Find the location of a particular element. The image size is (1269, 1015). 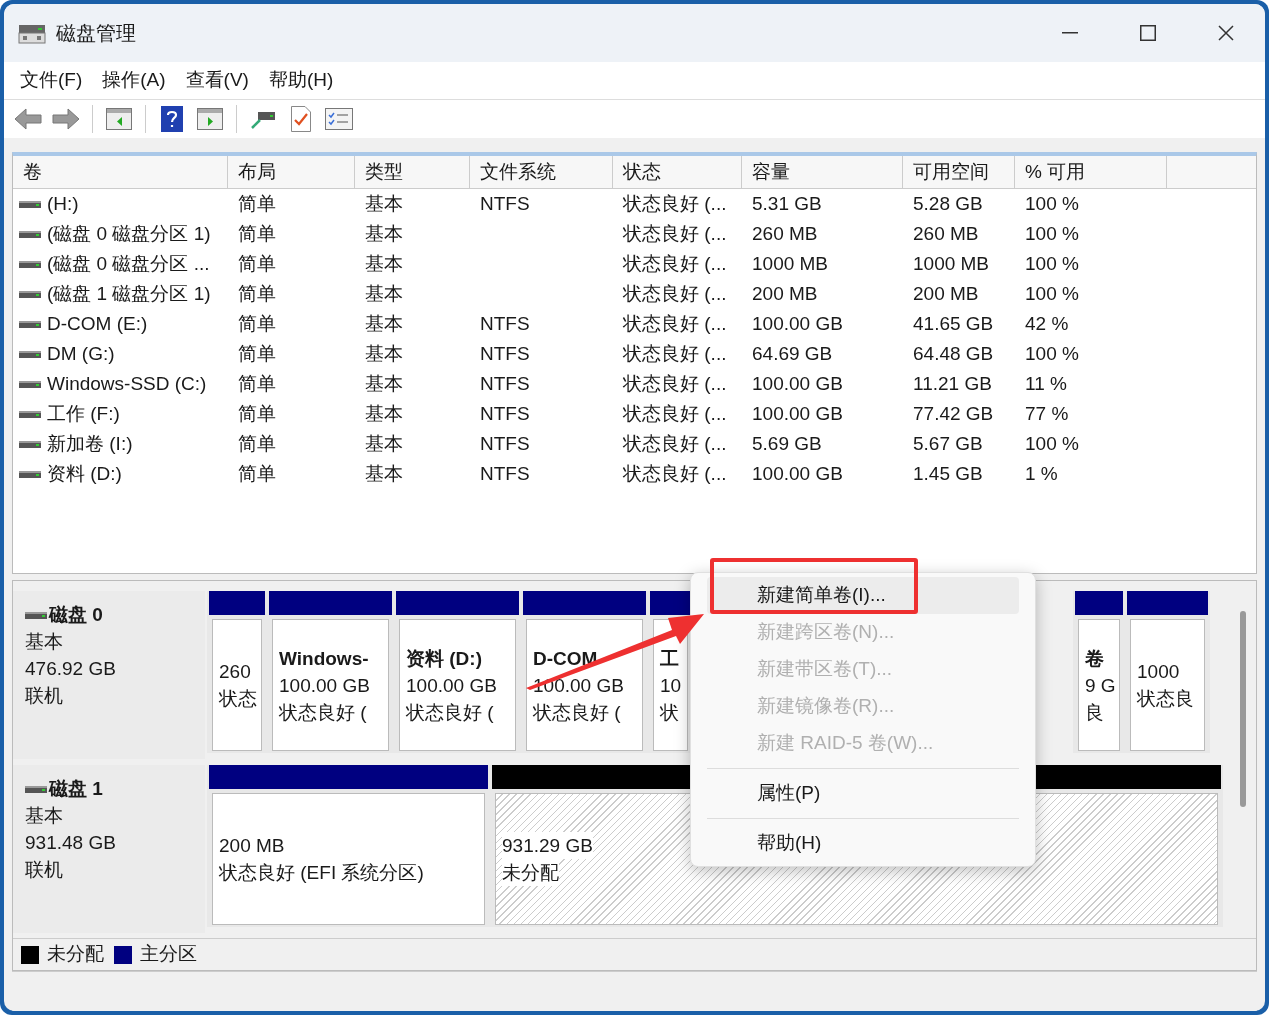

disk-name: 磁盘 1 is located at coordinates (76, 789).